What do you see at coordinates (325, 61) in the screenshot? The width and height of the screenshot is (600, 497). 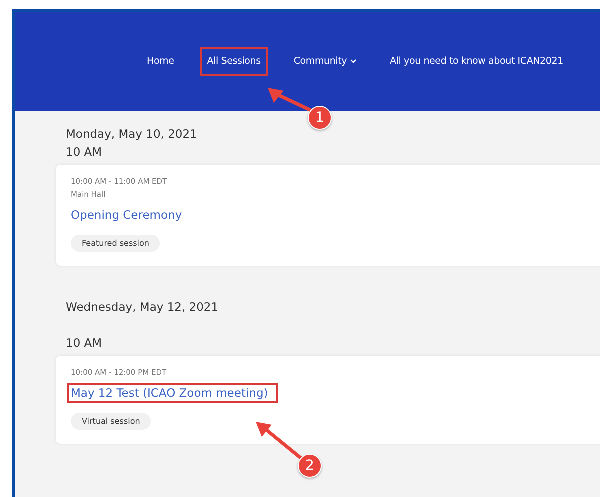 I see `nav-link: Community` at bounding box center [325, 61].